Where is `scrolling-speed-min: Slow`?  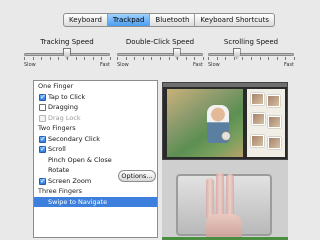 scrolling-speed-min: Slow is located at coordinates (214, 65).